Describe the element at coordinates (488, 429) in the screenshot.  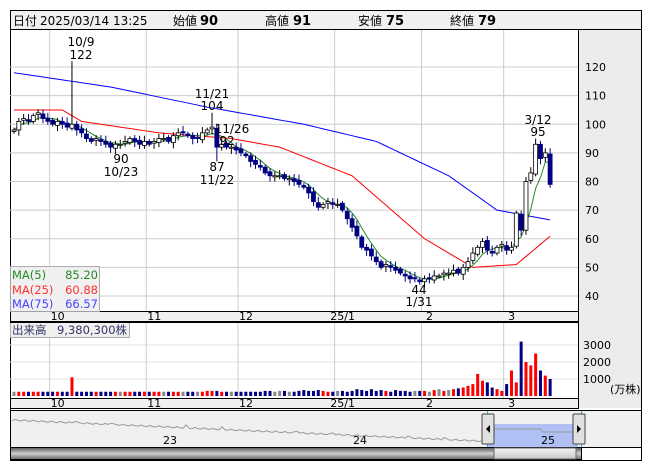
I see `range-left-handle` at that location.